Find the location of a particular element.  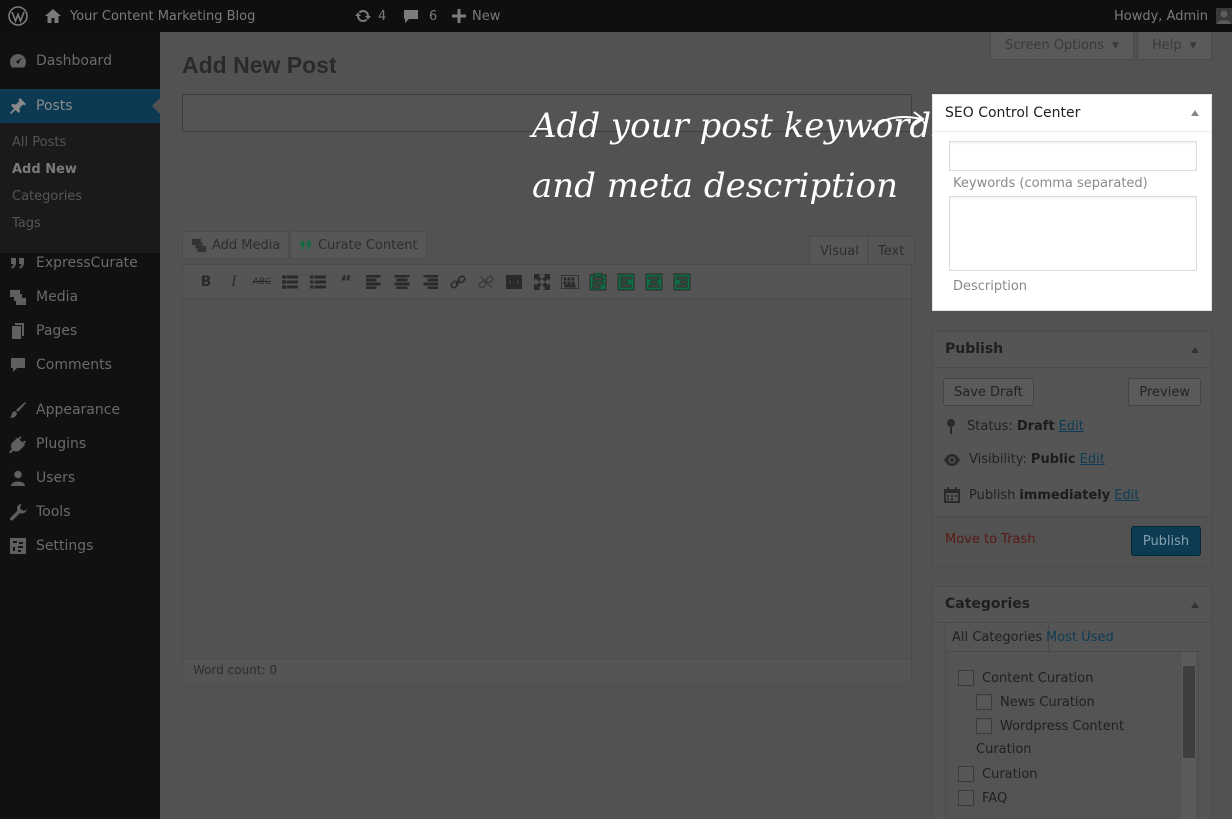

comment-icon is located at coordinates (18, 365).